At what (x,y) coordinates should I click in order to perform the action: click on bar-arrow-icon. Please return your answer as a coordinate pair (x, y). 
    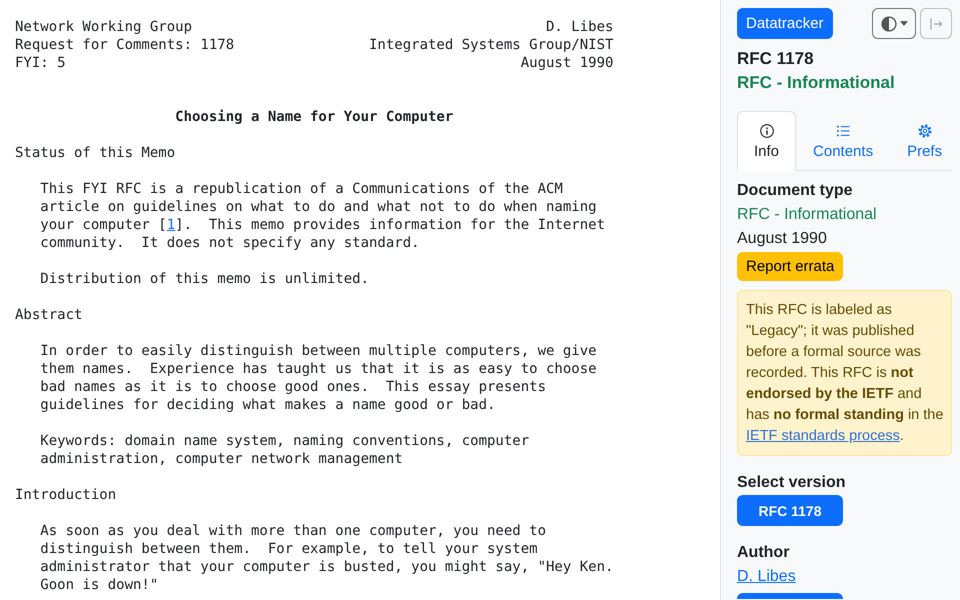
    Looking at the image, I should click on (936, 23).